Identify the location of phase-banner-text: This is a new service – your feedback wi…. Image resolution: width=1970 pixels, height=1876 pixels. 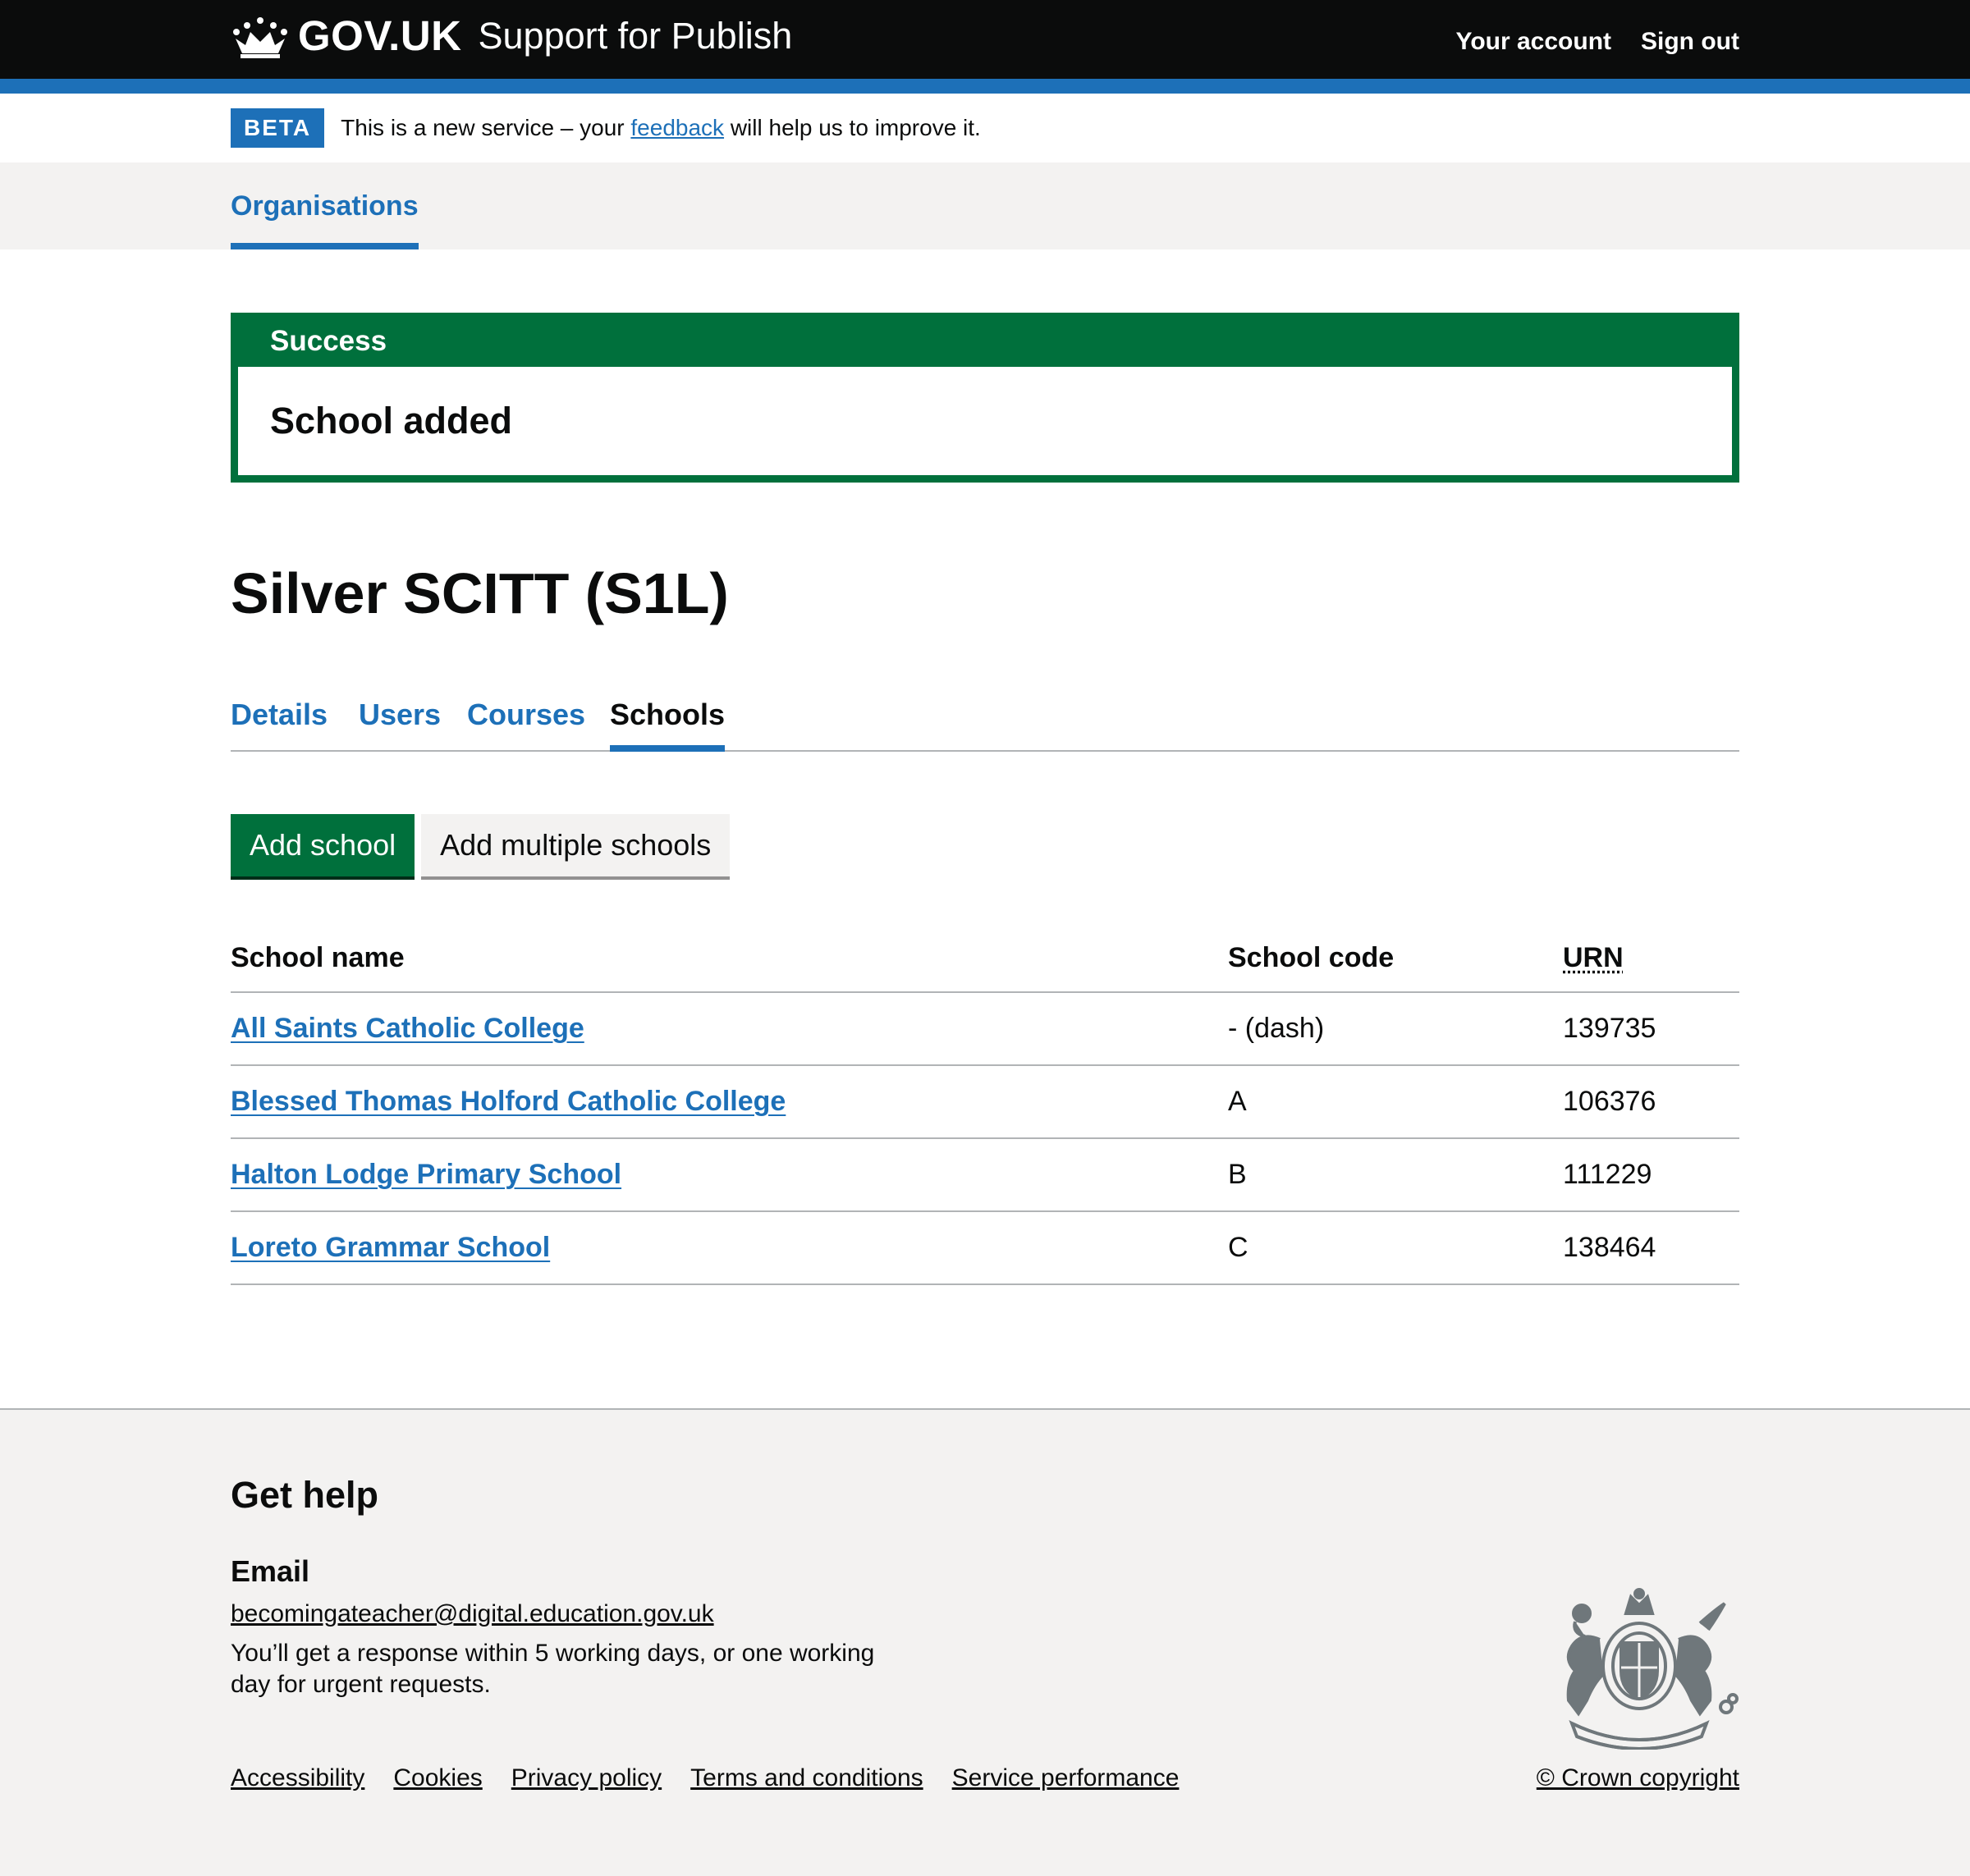
(661, 128).